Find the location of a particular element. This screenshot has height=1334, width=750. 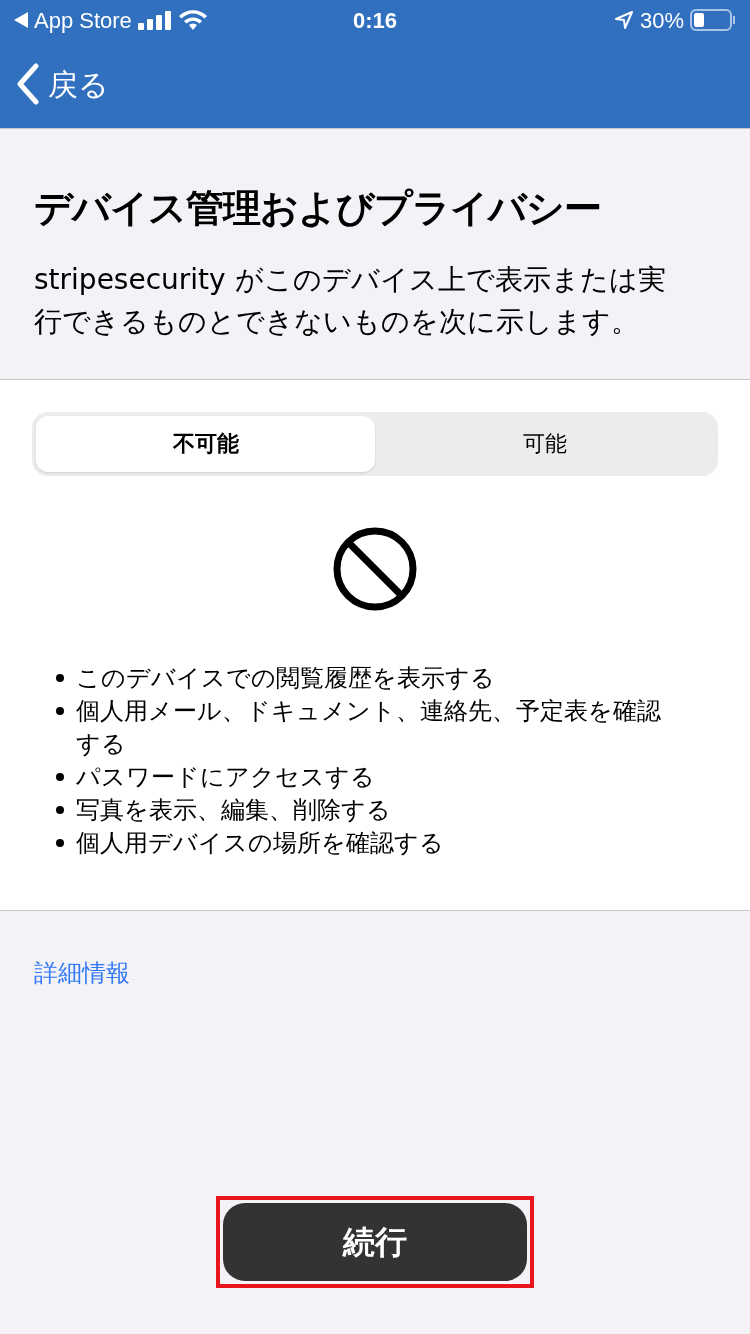

back-app-label: App Store is located at coordinates (83, 20).